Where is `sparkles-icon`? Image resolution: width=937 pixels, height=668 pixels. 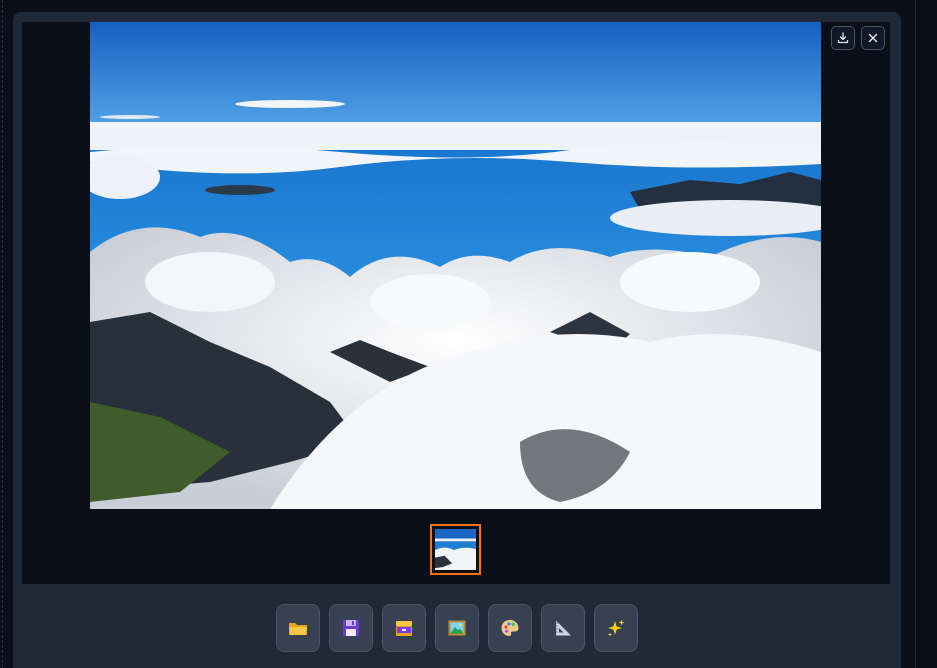 sparkles-icon is located at coordinates (616, 628).